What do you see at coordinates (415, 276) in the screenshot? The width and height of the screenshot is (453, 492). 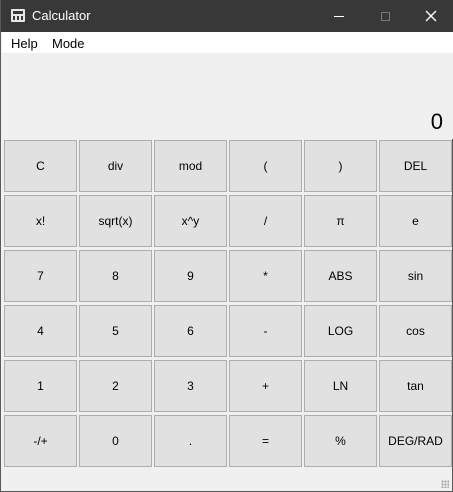 I see `key-sin-button: sin` at bounding box center [415, 276].